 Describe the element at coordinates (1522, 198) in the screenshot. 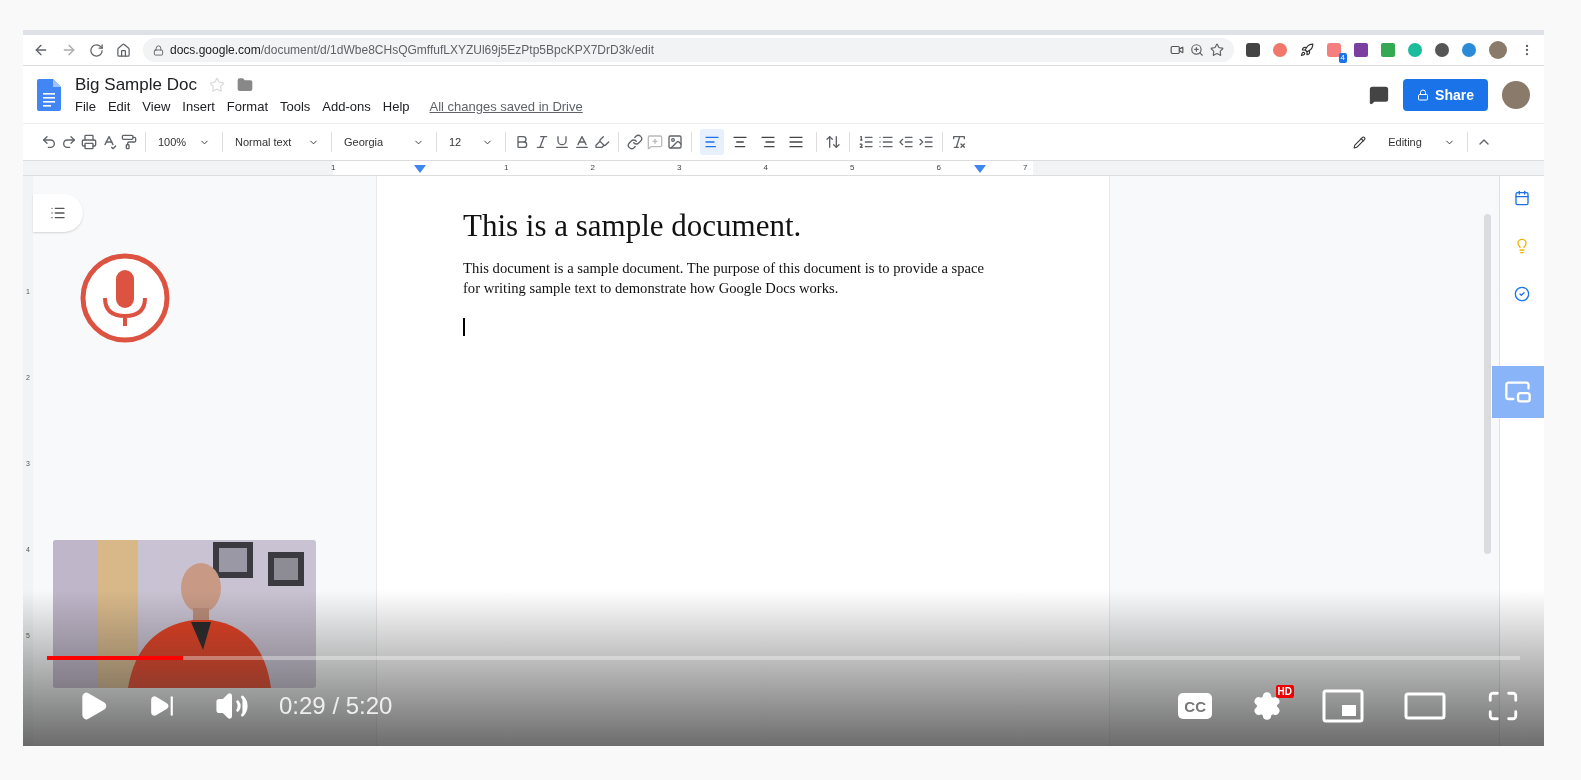

I see `calendar-icon` at that location.